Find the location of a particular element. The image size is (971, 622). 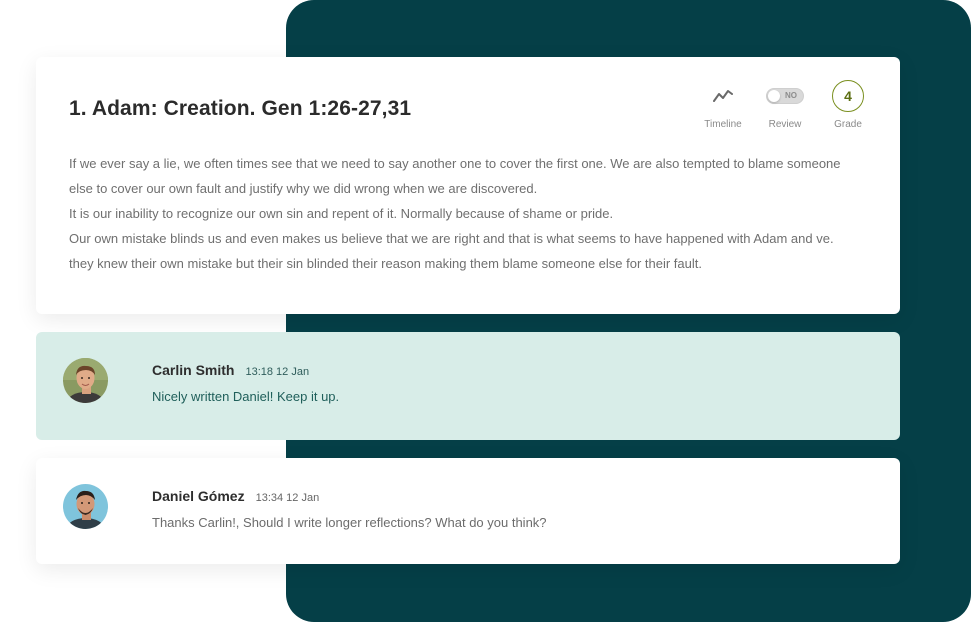

comment-time: 13:18 12 Jan is located at coordinates (277, 372).